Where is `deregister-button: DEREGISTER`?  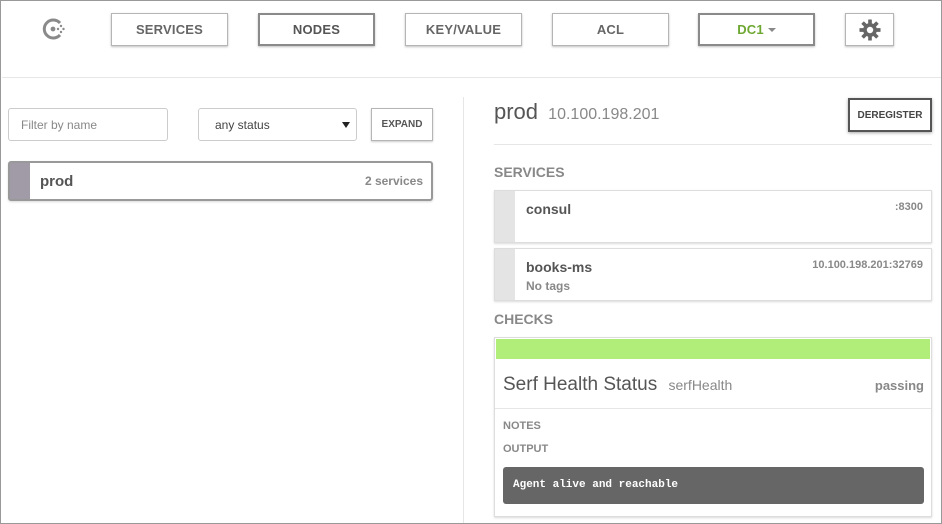 deregister-button: DEREGISTER is located at coordinates (890, 115).